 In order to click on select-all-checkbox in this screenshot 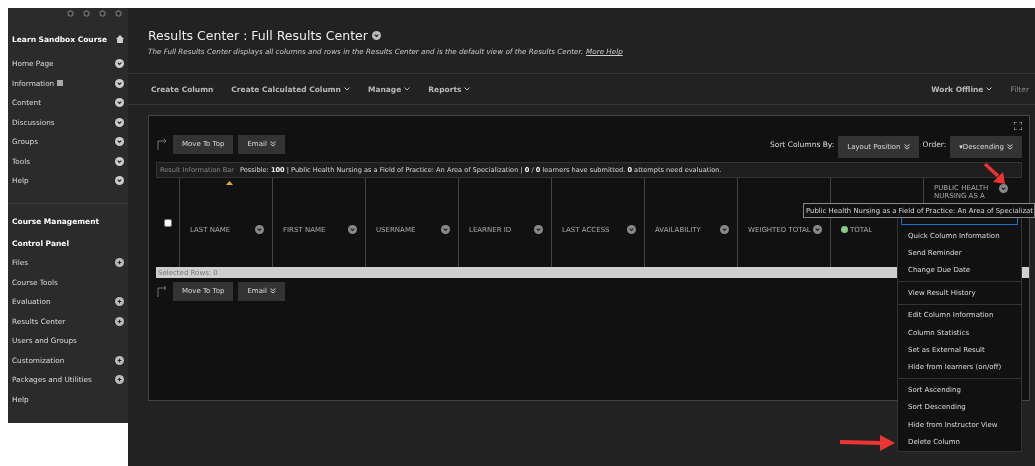, I will do `click(167, 222)`.